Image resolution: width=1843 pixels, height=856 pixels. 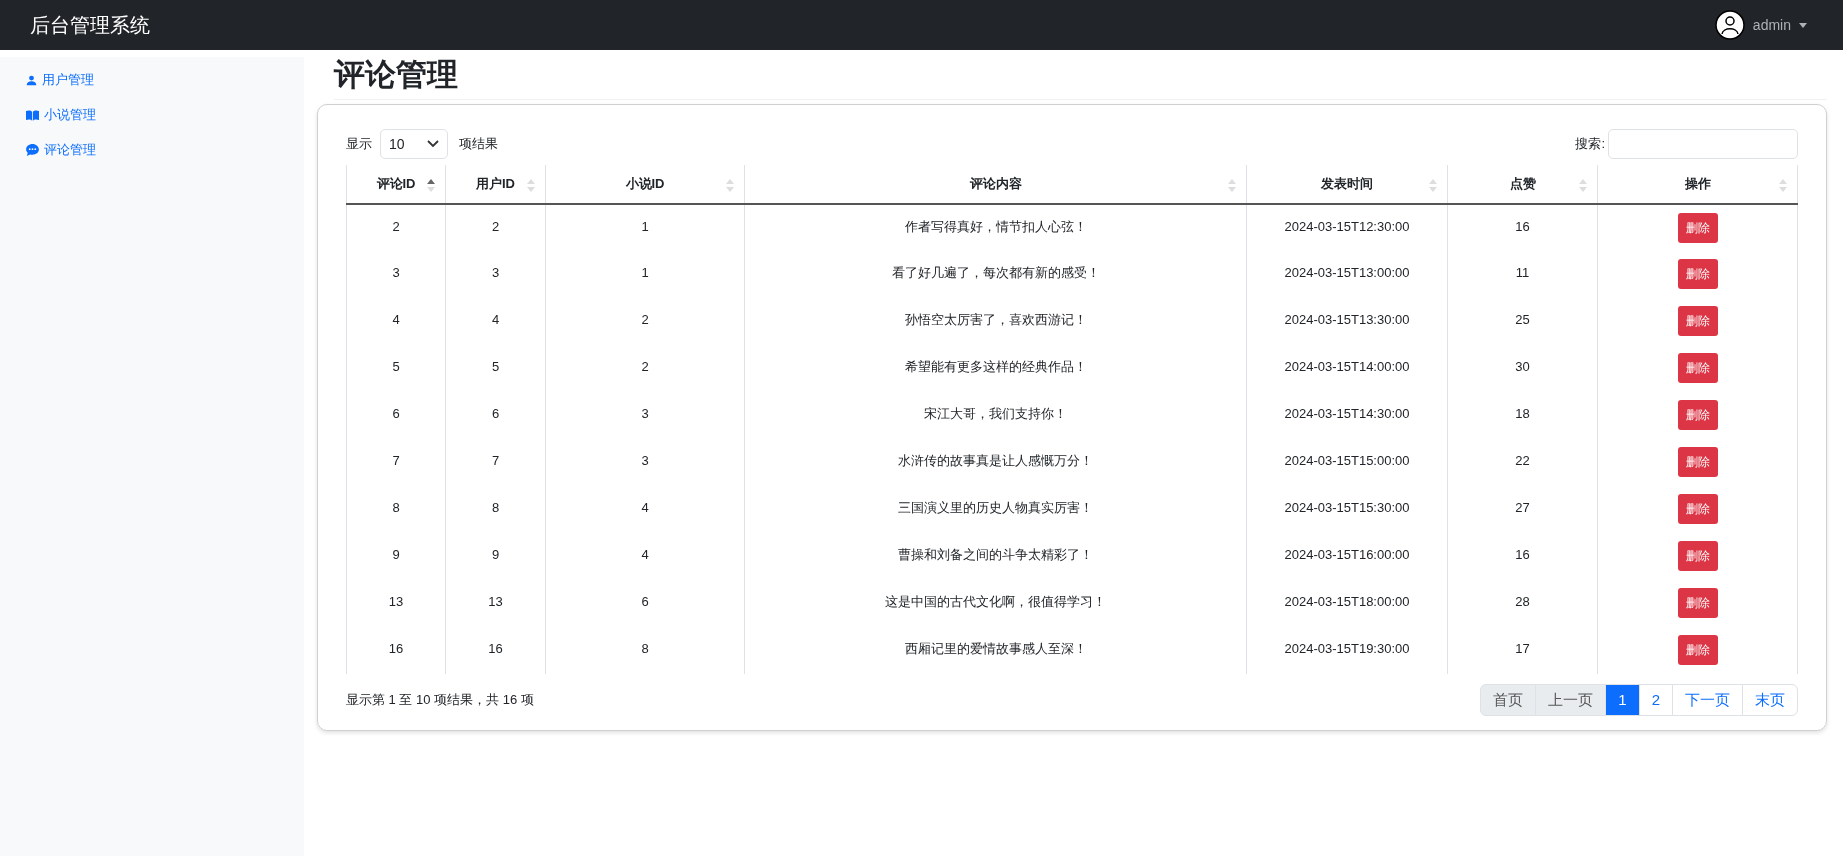 What do you see at coordinates (478, 144) in the screenshot?
I see `length-label: 项结果` at bounding box center [478, 144].